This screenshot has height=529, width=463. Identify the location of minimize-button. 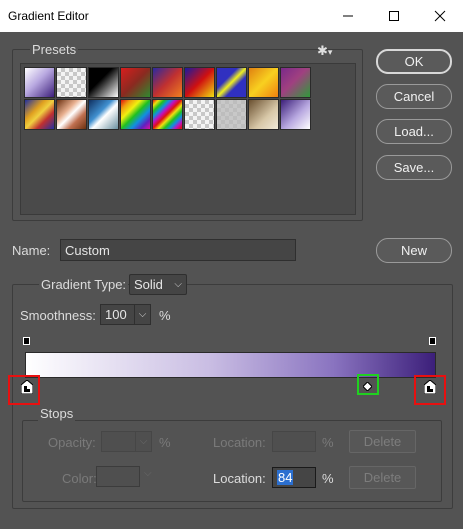
(348, 16).